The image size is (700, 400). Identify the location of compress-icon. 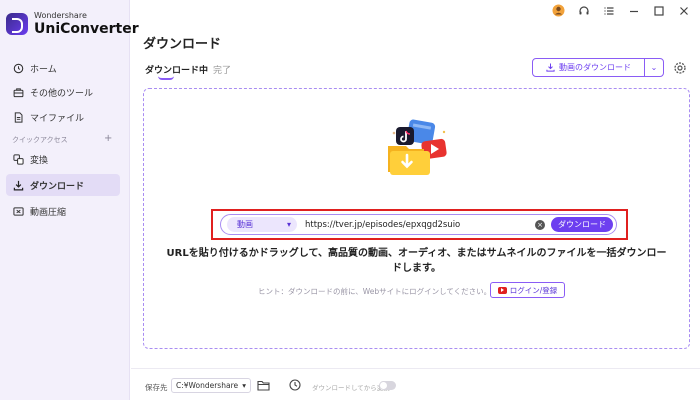
(18, 211).